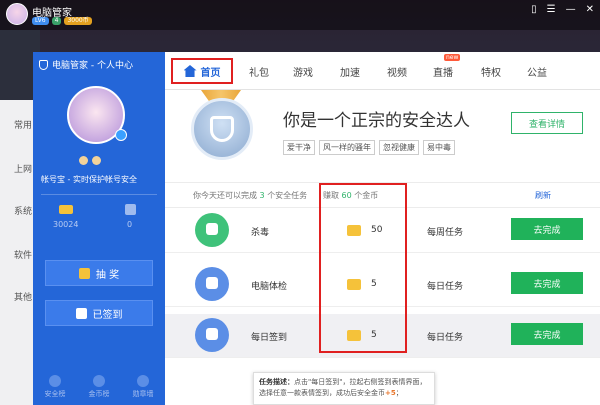 The image size is (600, 405). Describe the element at coordinates (107, 315) in the screenshot. I see `signed-label: 已签到` at that location.